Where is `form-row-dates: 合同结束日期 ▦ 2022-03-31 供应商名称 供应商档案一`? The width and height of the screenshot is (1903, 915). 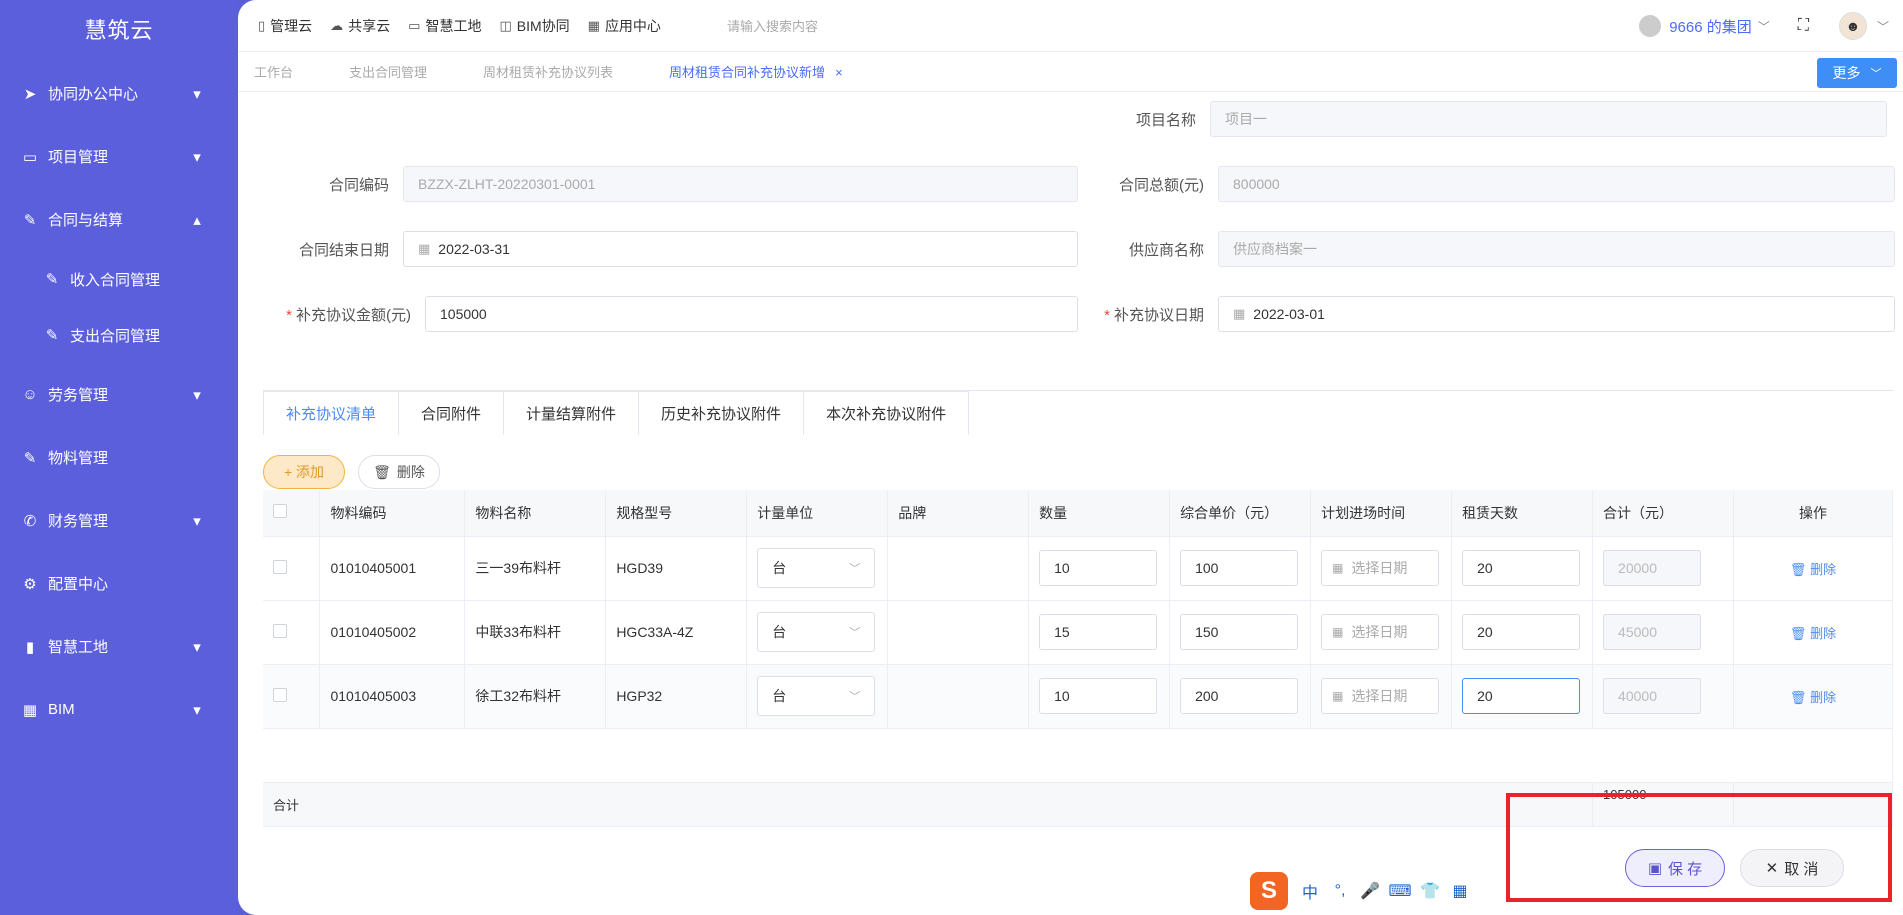 form-row-dates: 合同结束日期 ▦ 2022-03-31 供应商名称 供应商档案一 is located at coordinates (1079, 249).